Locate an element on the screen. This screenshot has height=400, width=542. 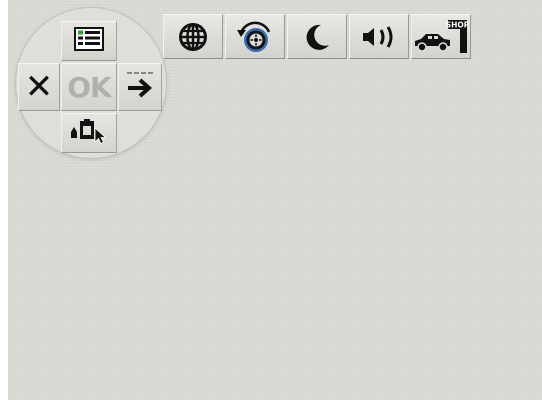
speaker-icon is located at coordinates (379, 37).